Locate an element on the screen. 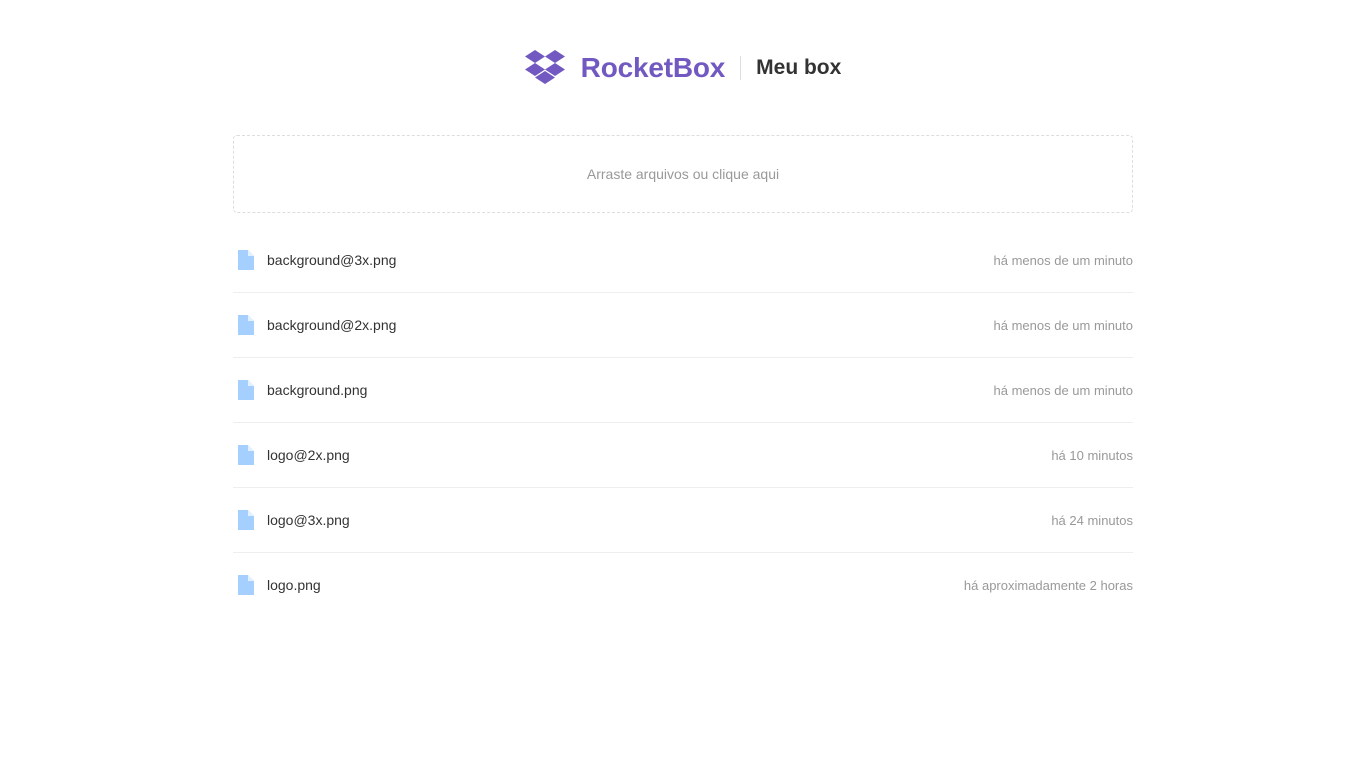  file-name: logo@2x.png is located at coordinates (308, 455).